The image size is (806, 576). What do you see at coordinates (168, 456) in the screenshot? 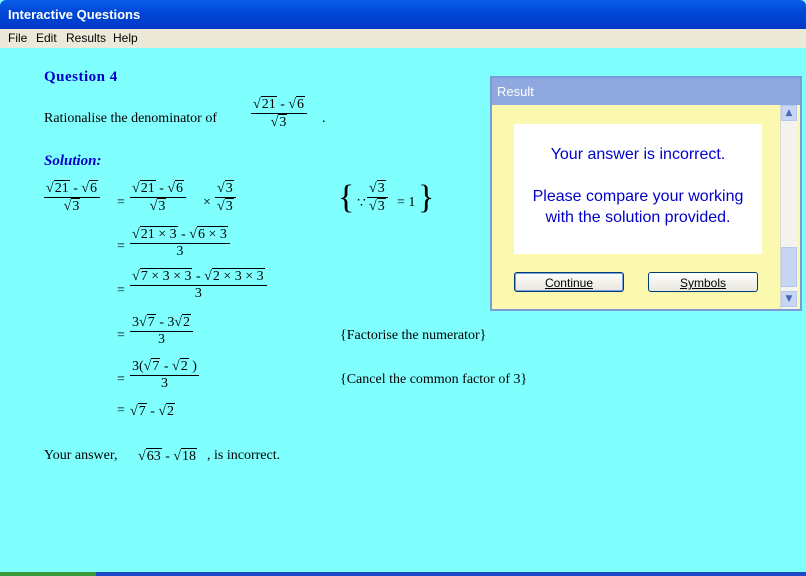
I see `answer-expression: √63 - √18` at bounding box center [168, 456].